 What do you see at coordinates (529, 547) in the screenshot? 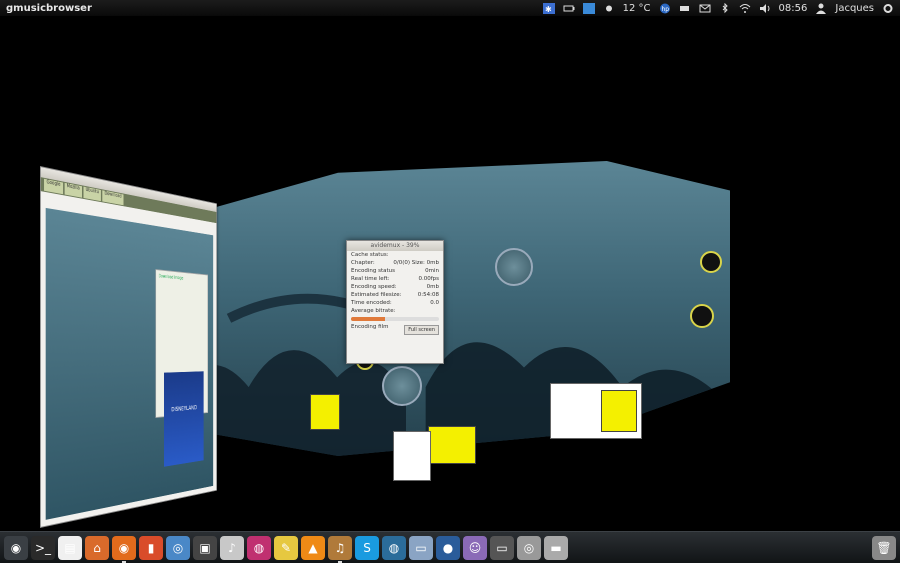
I see `cd-icon: ◎` at bounding box center [529, 547].